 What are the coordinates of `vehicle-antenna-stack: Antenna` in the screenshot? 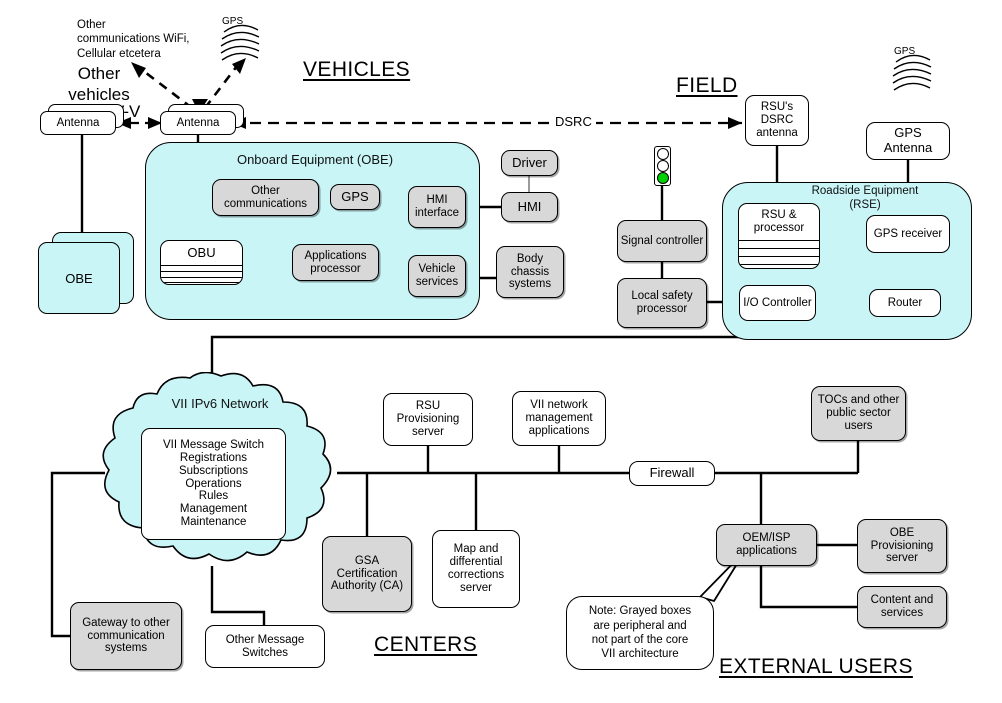 It's located at (202, 119).